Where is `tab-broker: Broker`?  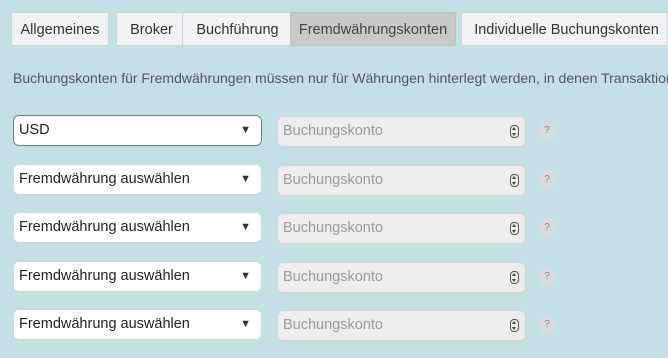
tab-broker: Broker is located at coordinates (151, 29).